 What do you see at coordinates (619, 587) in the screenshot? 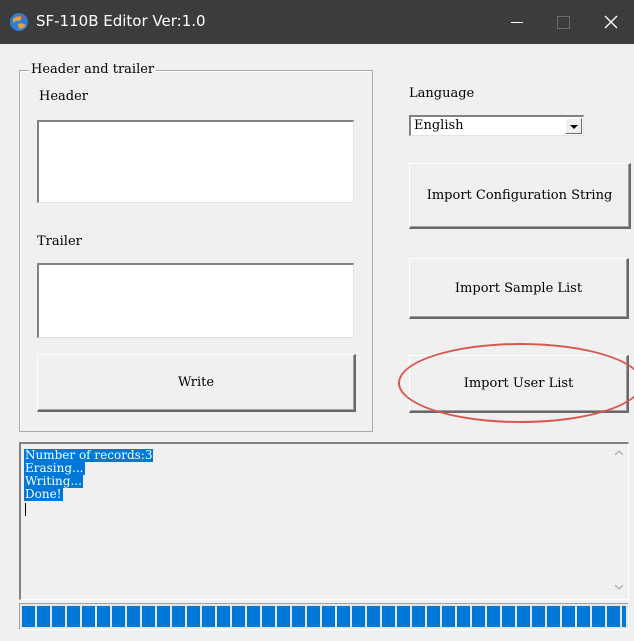
I see `scroll-down-icon` at bounding box center [619, 587].